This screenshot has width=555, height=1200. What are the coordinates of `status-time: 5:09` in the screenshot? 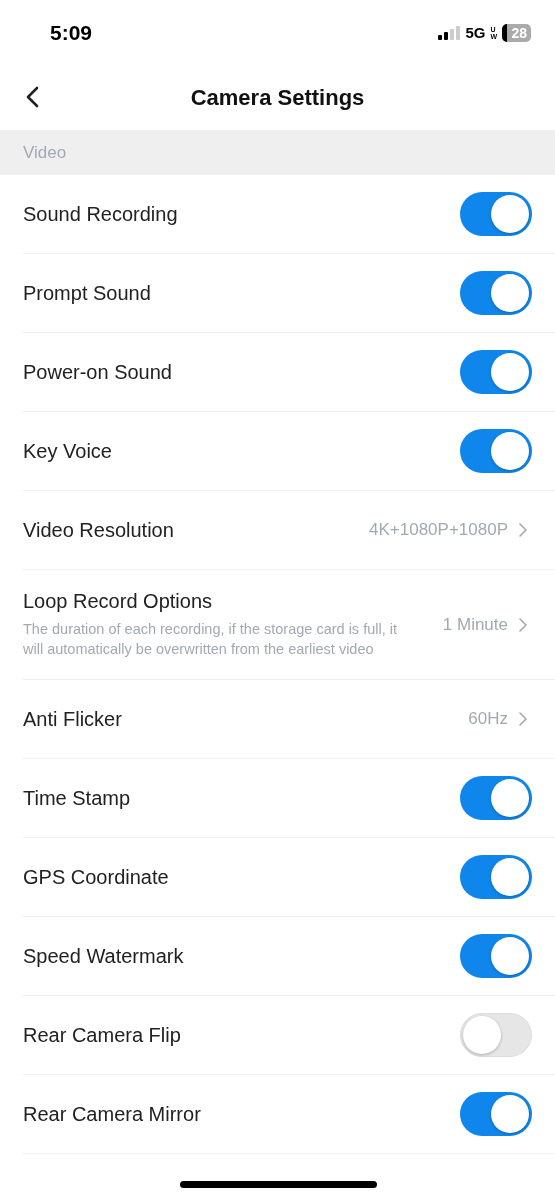 It's located at (71, 32).